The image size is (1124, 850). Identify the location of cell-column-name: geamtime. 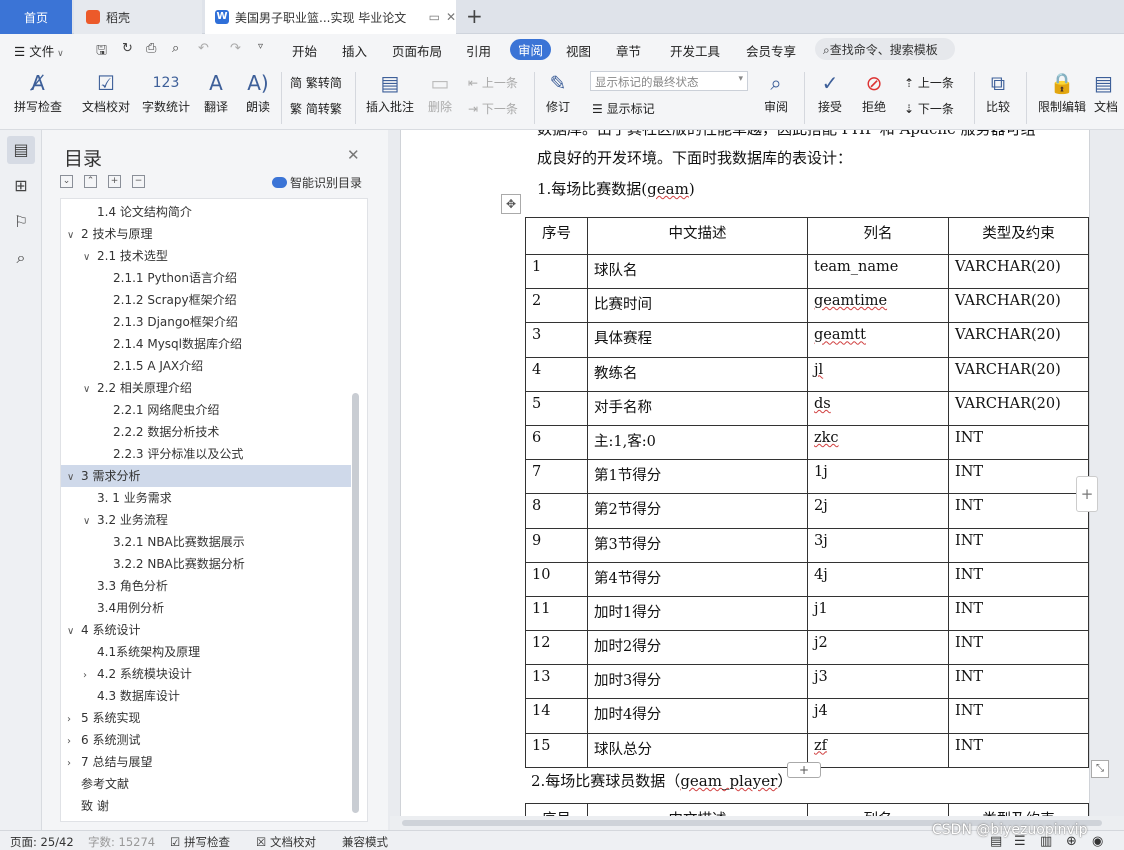
(878, 306).